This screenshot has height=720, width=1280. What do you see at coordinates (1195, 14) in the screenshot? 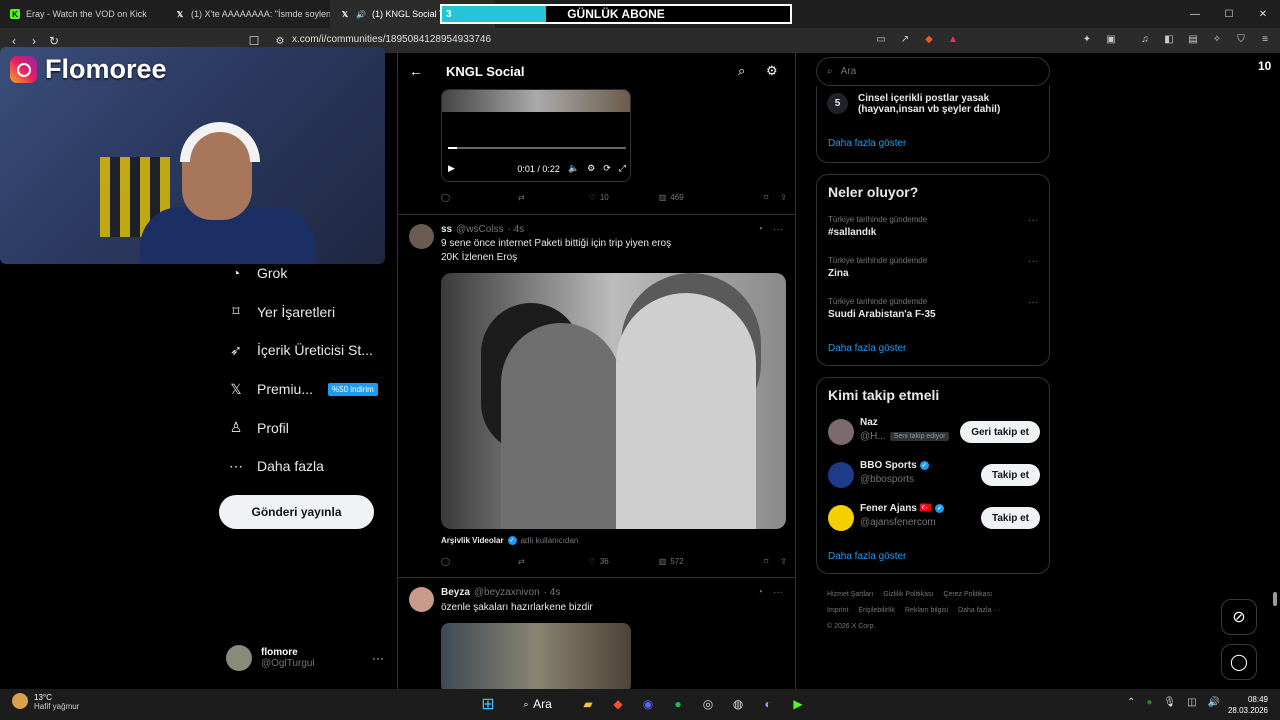
I see `minimize-button: —` at bounding box center [1195, 14].